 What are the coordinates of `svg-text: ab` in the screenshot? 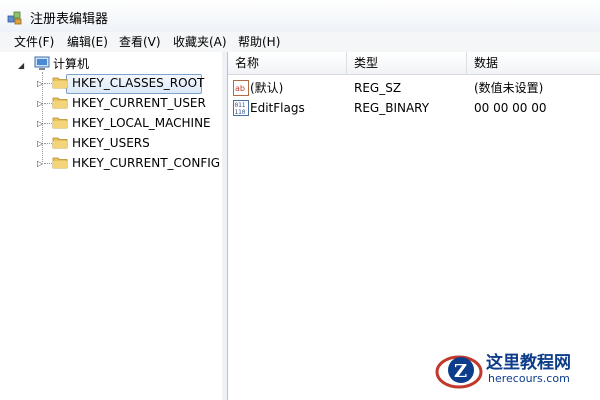 It's located at (240, 88).